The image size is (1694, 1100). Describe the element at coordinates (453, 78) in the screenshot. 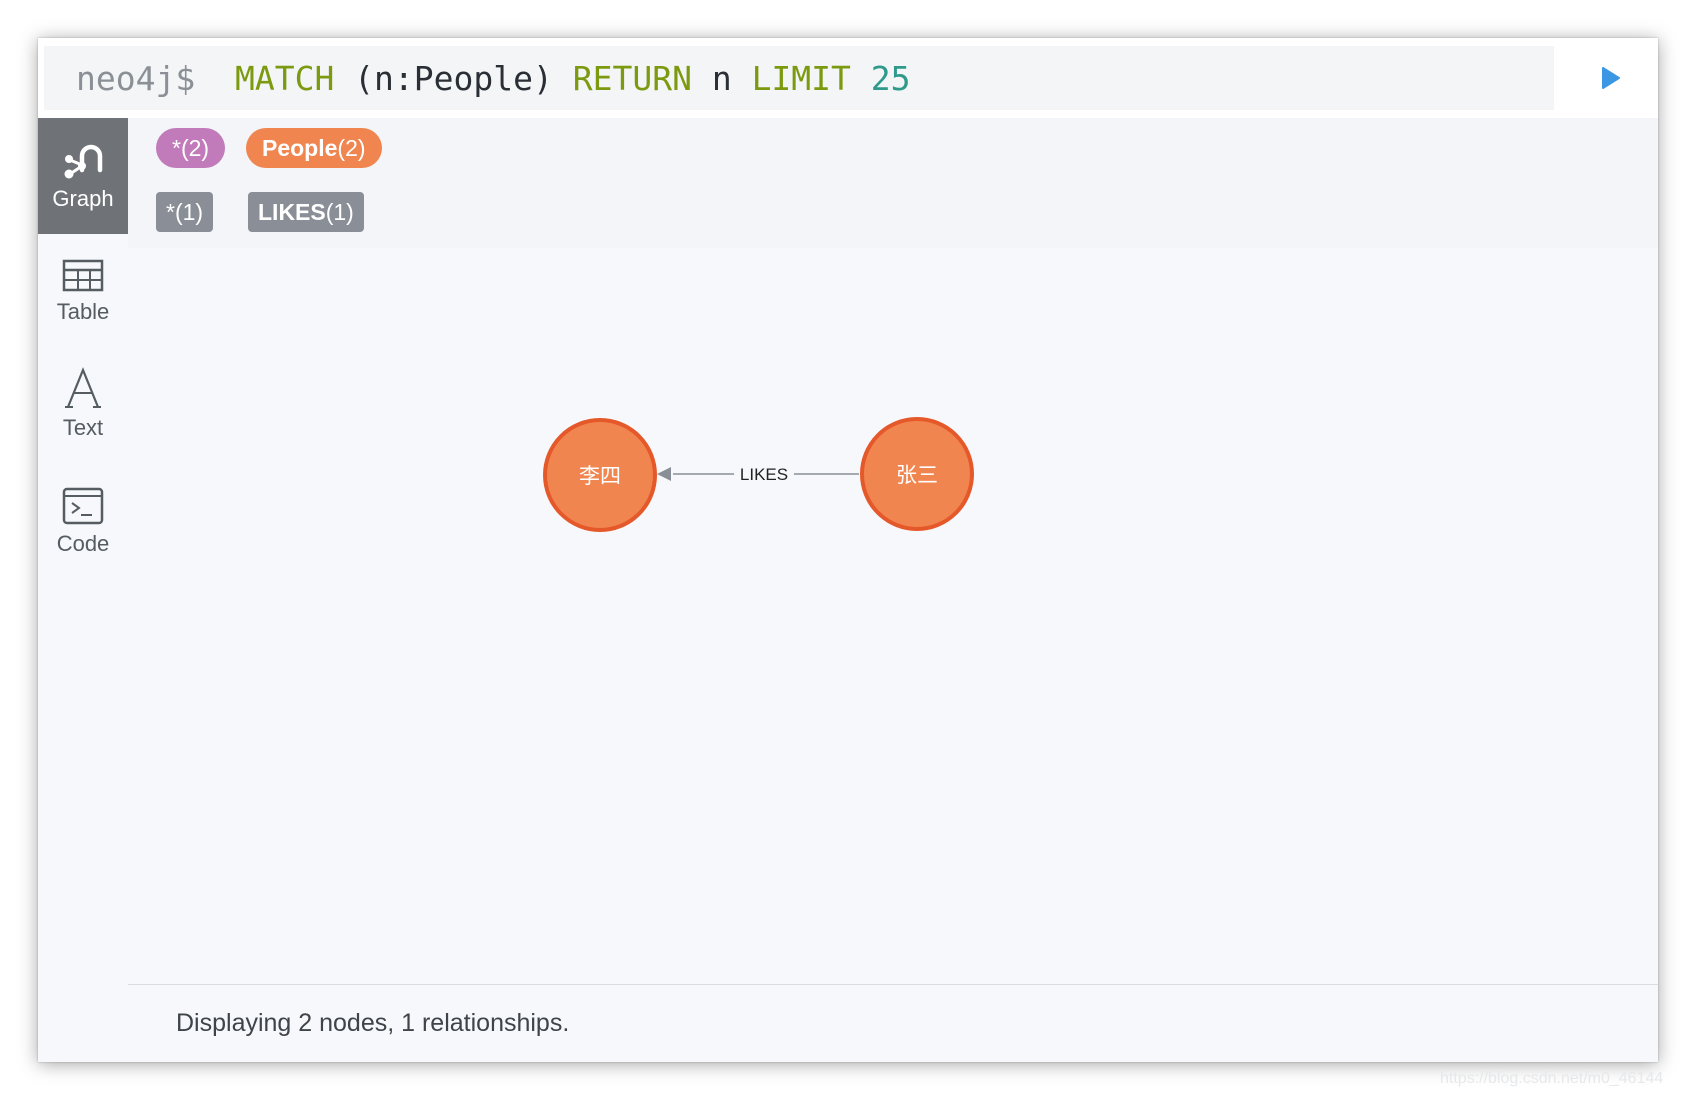

I see `query-token: (n:People)` at that location.